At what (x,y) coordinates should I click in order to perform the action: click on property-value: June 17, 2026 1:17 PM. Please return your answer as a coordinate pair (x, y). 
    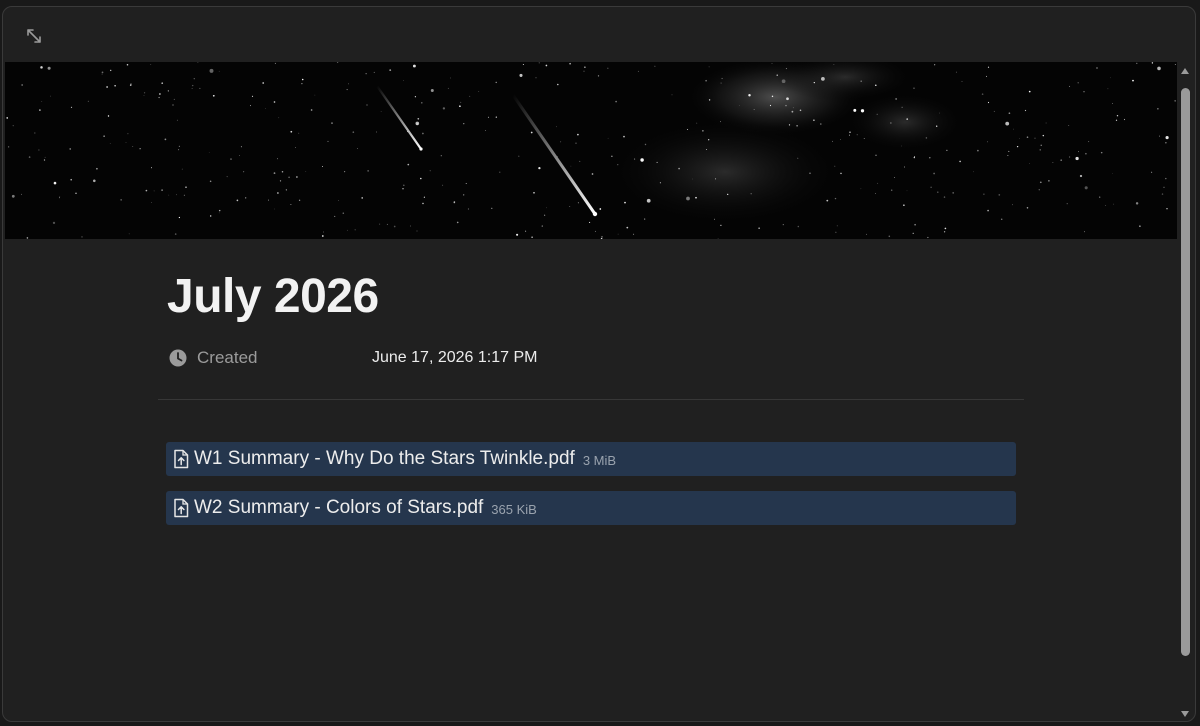
    Looking at the image, I should click on (455, 357).